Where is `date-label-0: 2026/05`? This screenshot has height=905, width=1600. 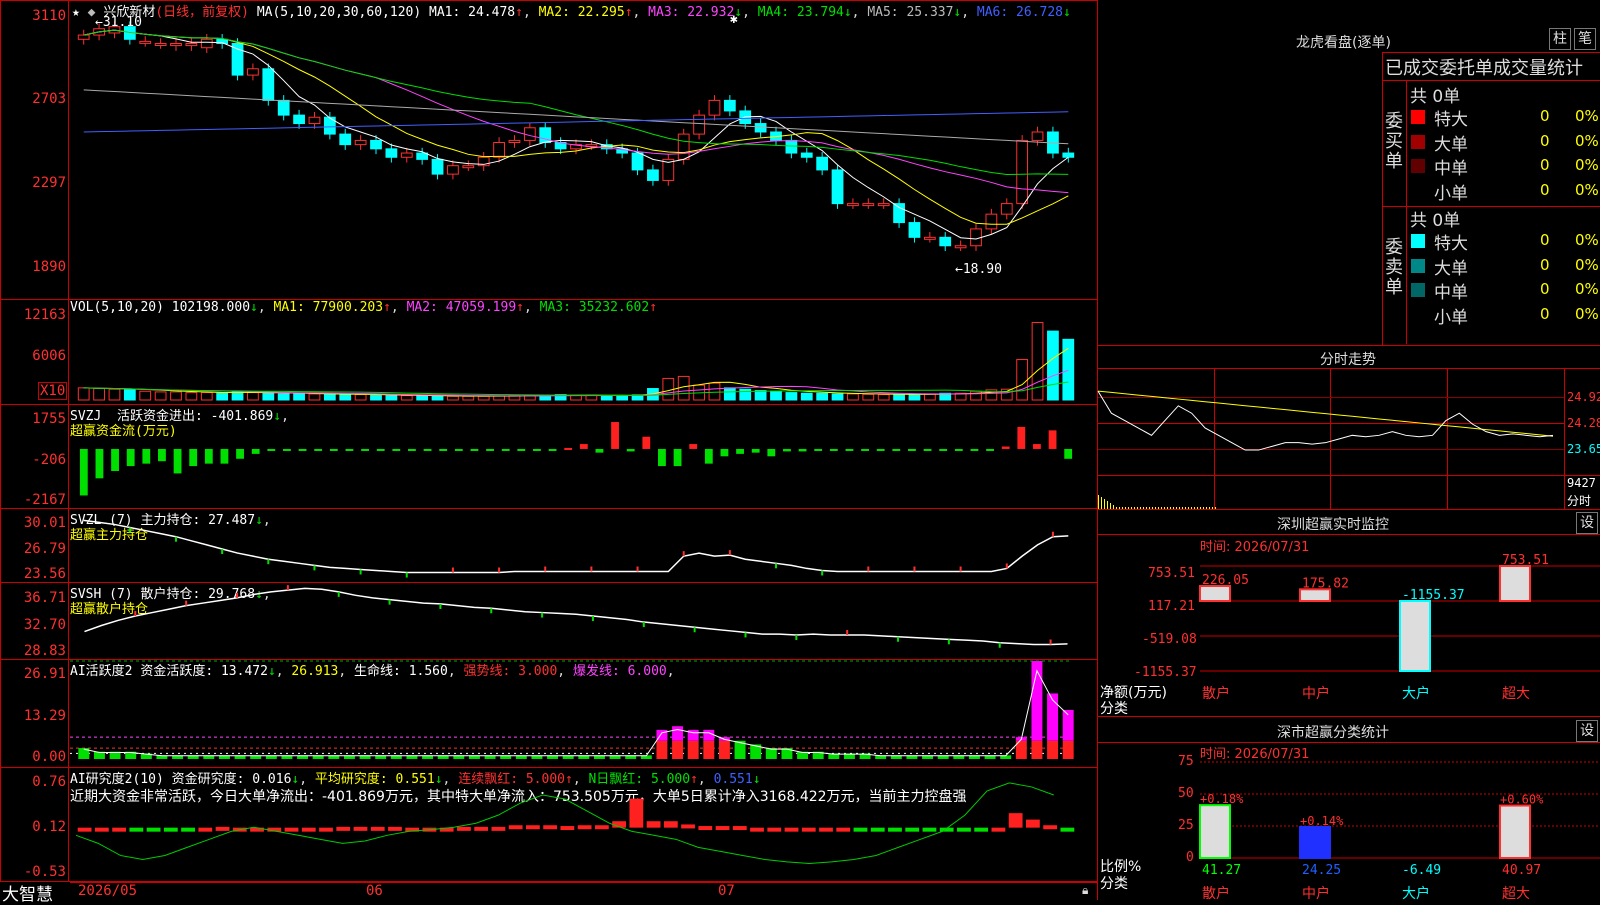 date-label-0: 2026/05 is located at coordinates (108, 891).